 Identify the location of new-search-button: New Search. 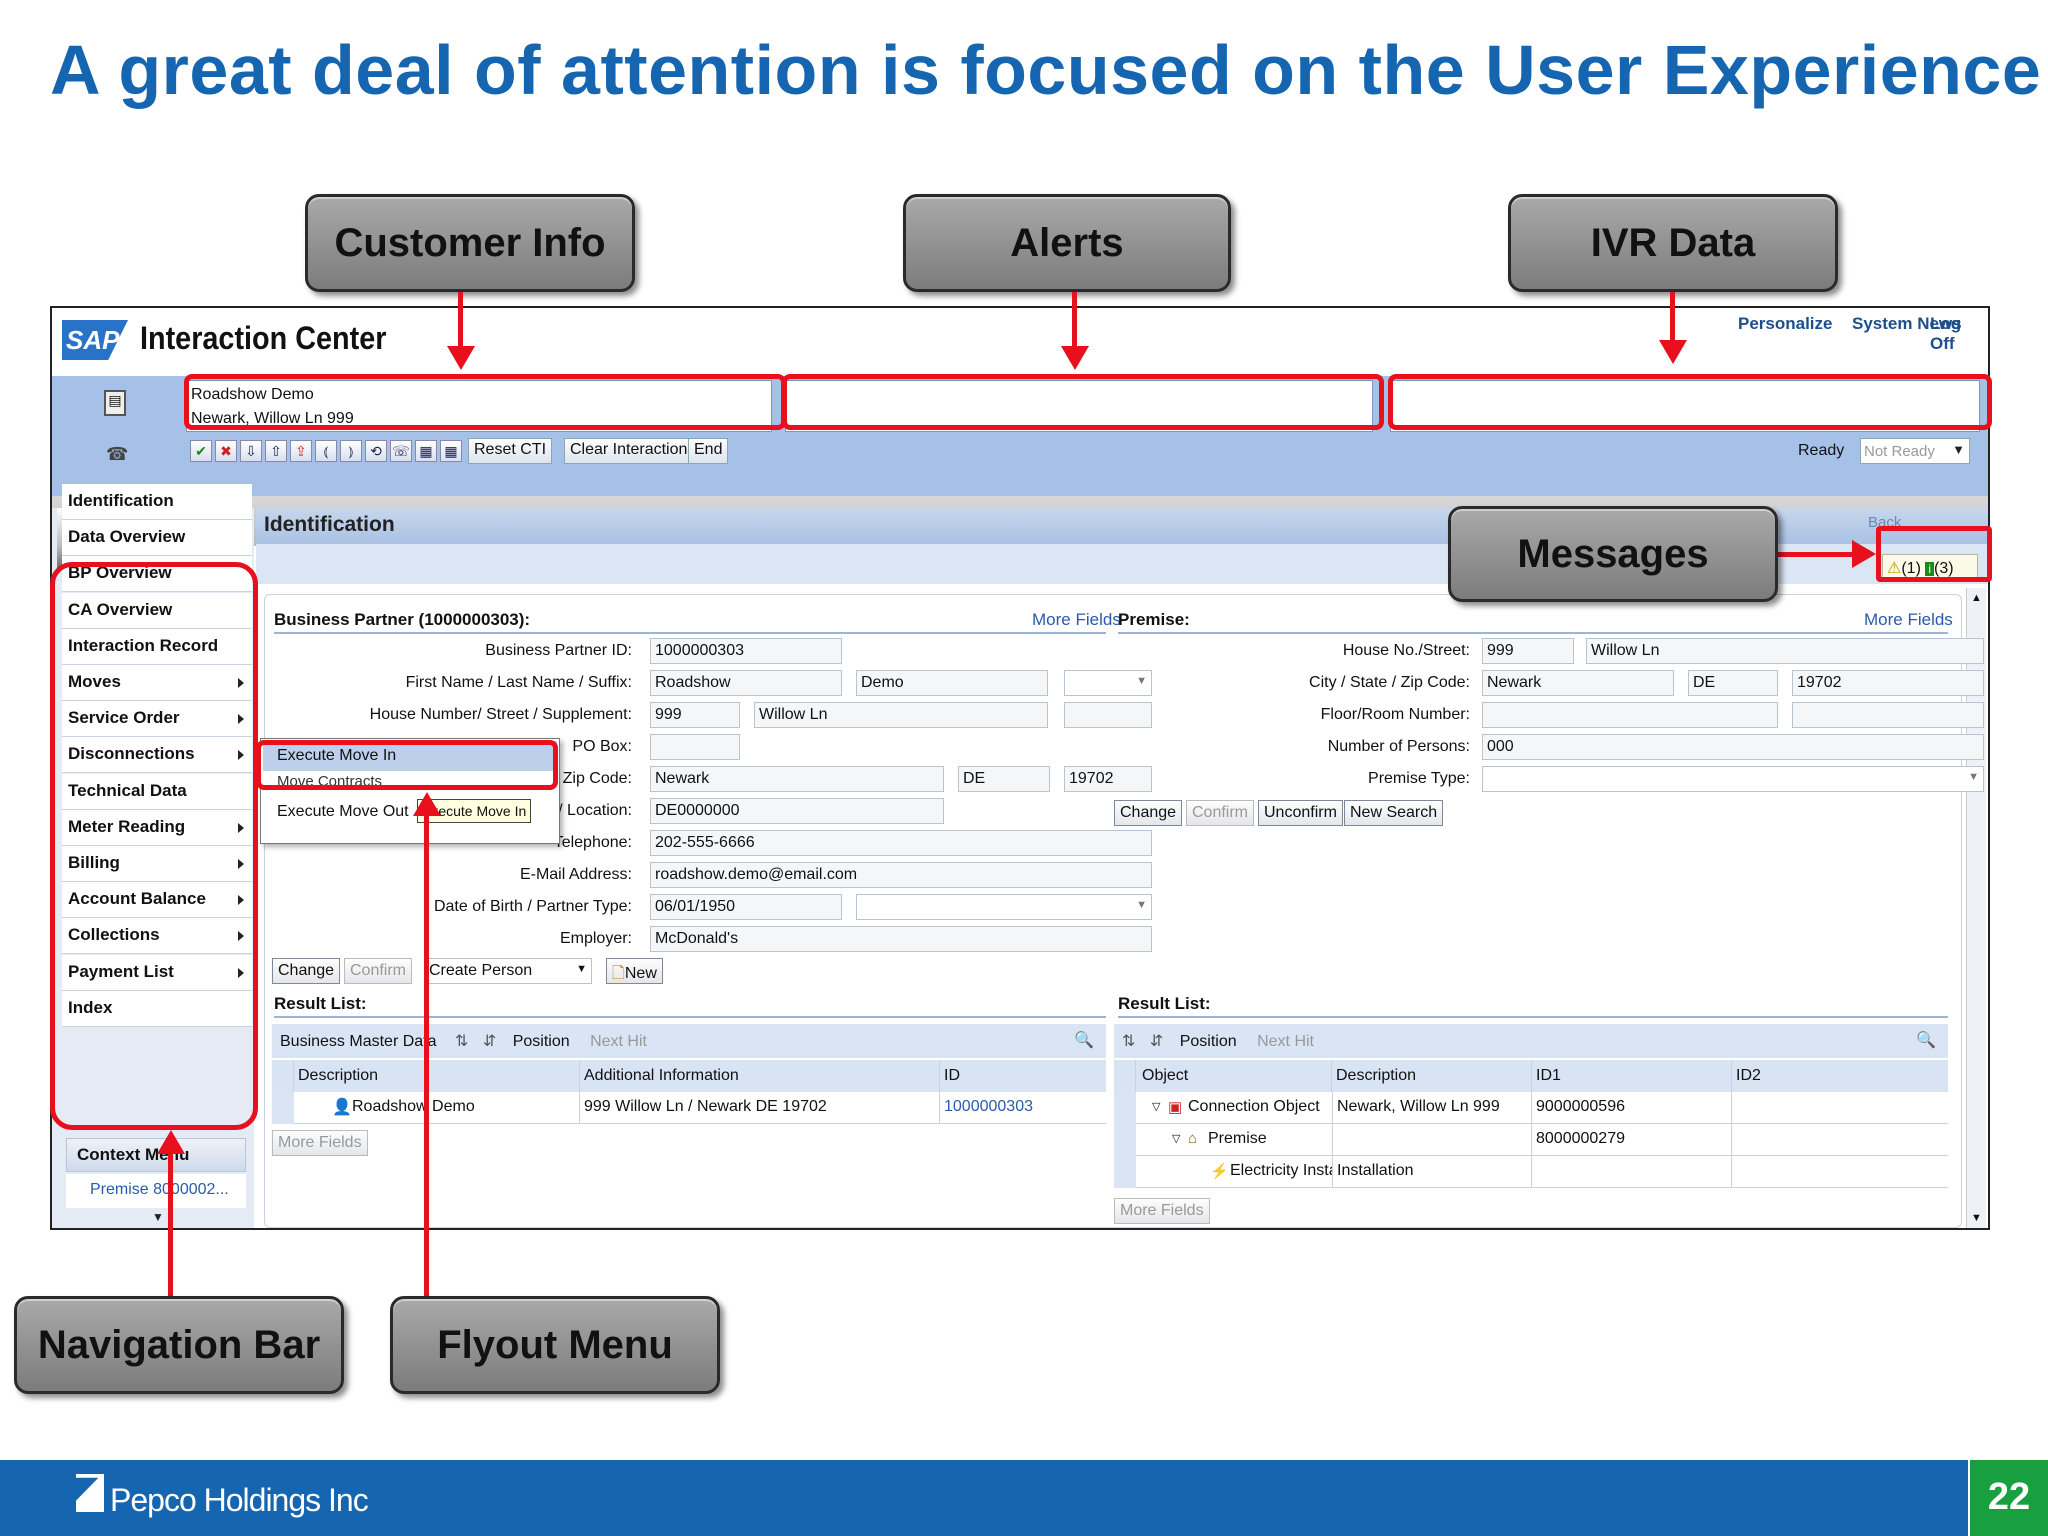
(1394, 813).